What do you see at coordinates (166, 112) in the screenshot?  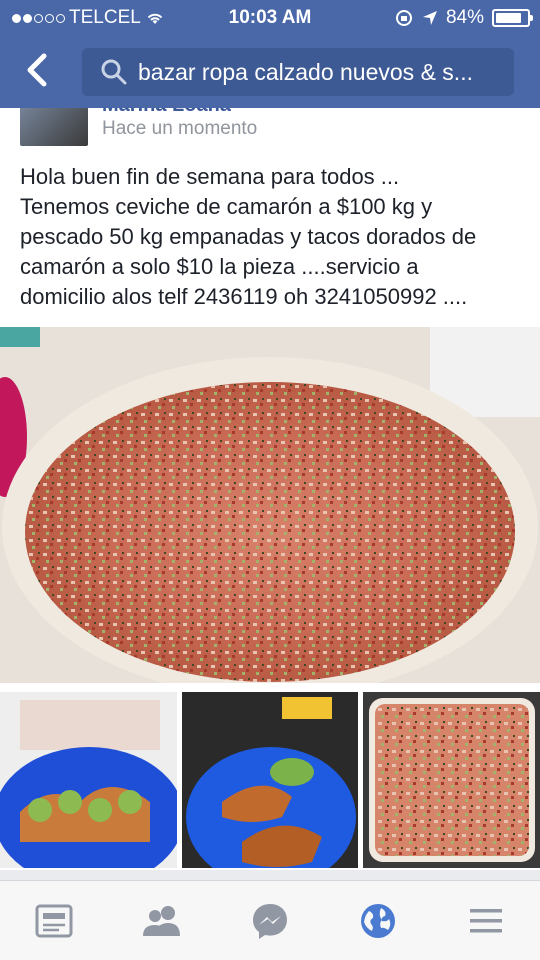 I see `author-name: Marina Loana` at bounding box center [166, 112].